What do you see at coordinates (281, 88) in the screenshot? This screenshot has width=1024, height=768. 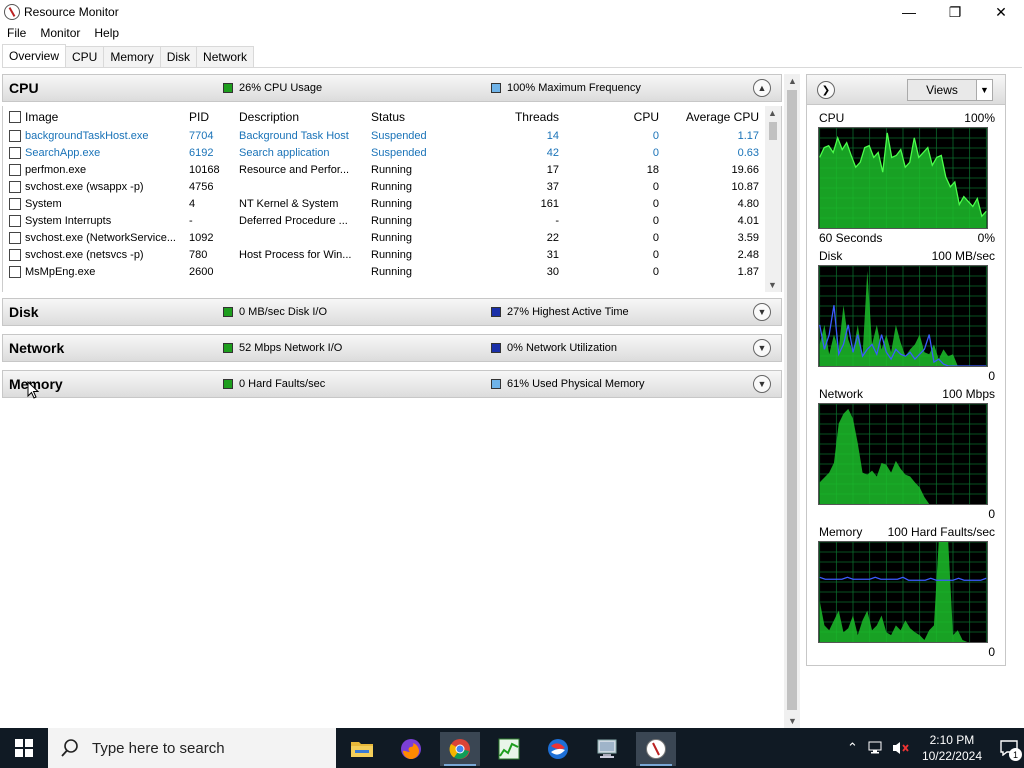 I see `cpu-usage-text: 26% CPU Usage` at bounding box center [281, 88].